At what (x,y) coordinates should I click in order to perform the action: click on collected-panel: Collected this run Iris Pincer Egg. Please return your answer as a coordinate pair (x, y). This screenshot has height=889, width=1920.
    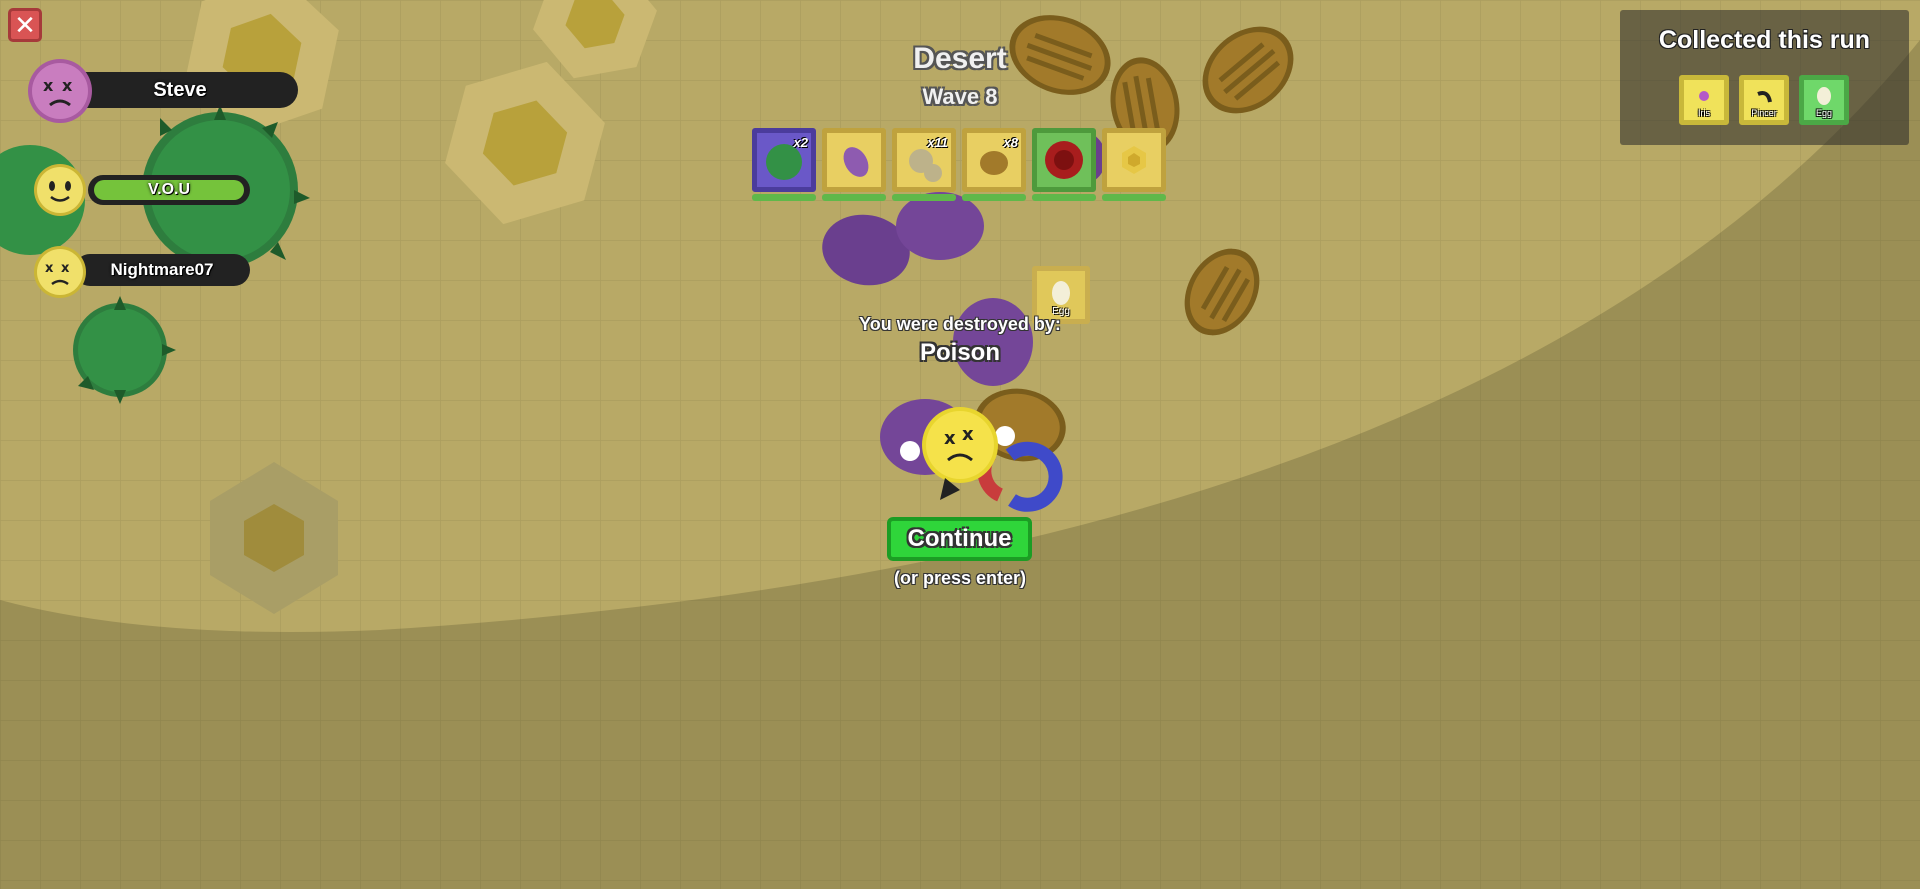
    Looking at the image, I should click on (1764, 77).